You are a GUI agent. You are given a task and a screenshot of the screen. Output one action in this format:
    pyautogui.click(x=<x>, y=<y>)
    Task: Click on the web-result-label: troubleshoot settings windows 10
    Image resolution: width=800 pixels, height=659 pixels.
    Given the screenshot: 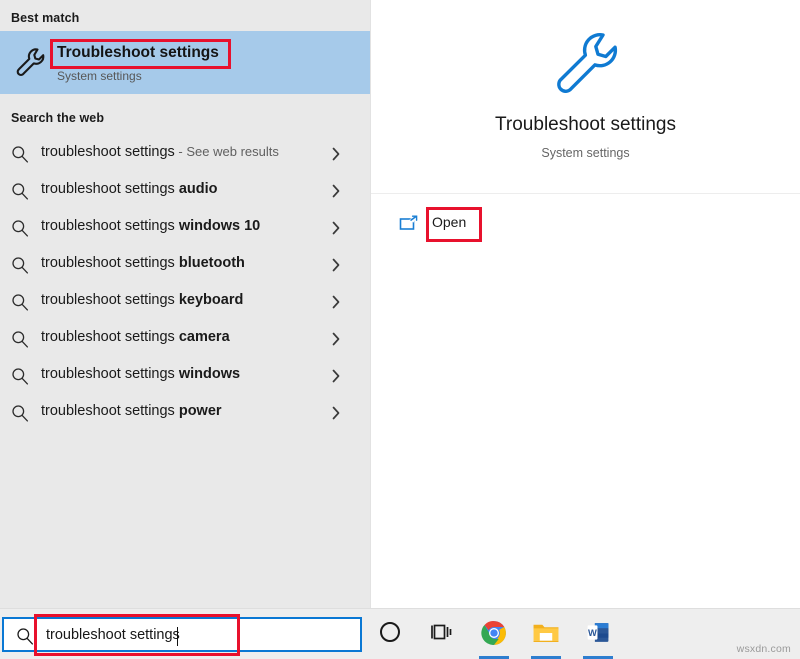 What is the action you would take?
    pyautogui.click(x=150, y=226)
    